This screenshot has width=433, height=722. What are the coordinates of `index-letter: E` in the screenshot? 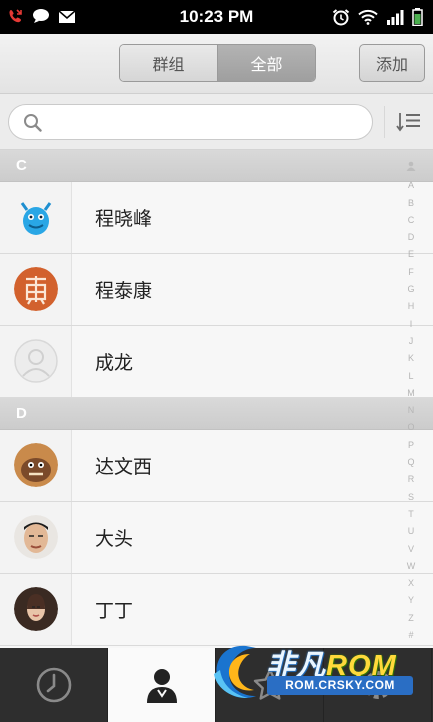 It's located at (411, 254).